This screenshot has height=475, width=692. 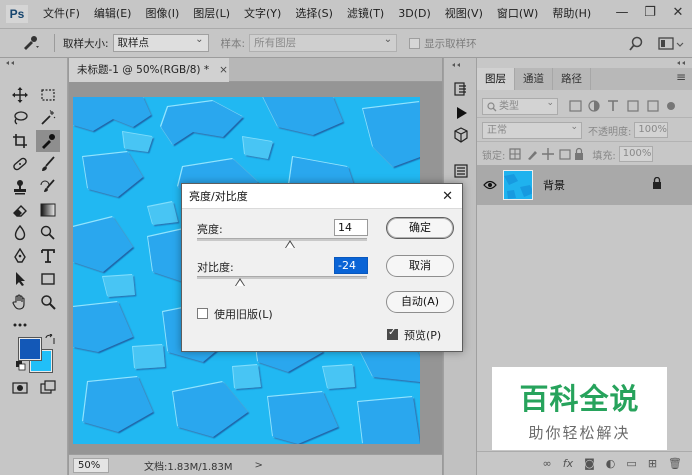 I want to click on new-group-icon: ▭, so click(x=631, y=463).